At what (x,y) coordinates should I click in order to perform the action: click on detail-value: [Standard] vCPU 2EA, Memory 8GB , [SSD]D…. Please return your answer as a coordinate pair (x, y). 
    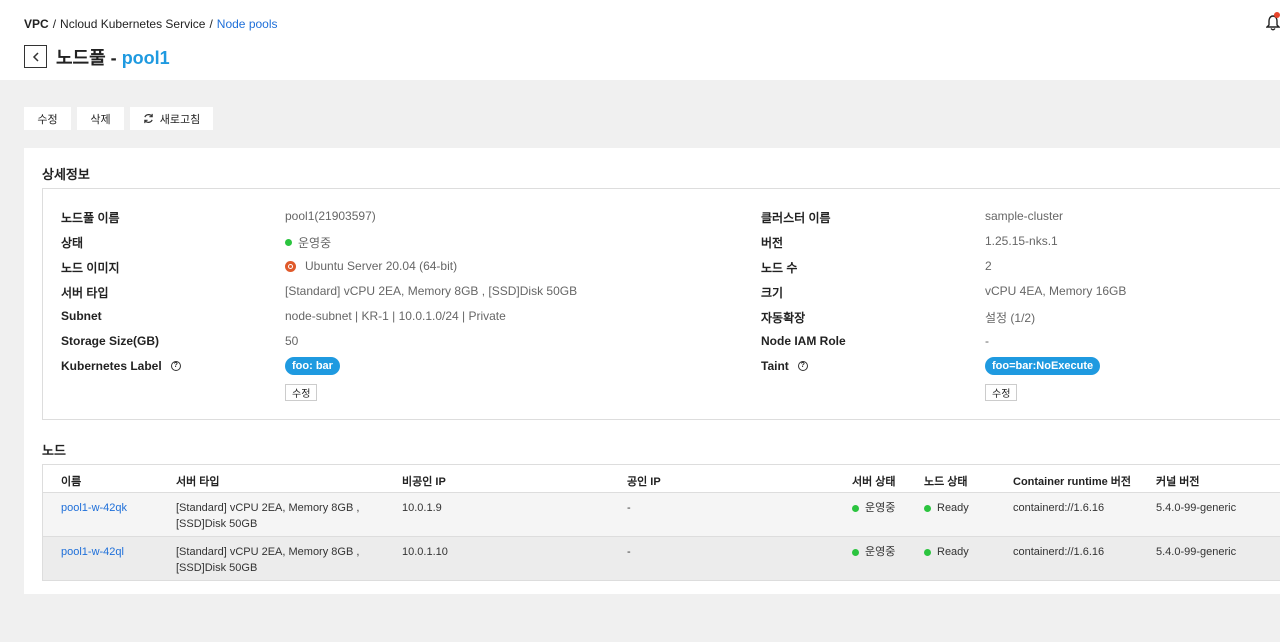
    Looking at the image, I should click on (431, 291).